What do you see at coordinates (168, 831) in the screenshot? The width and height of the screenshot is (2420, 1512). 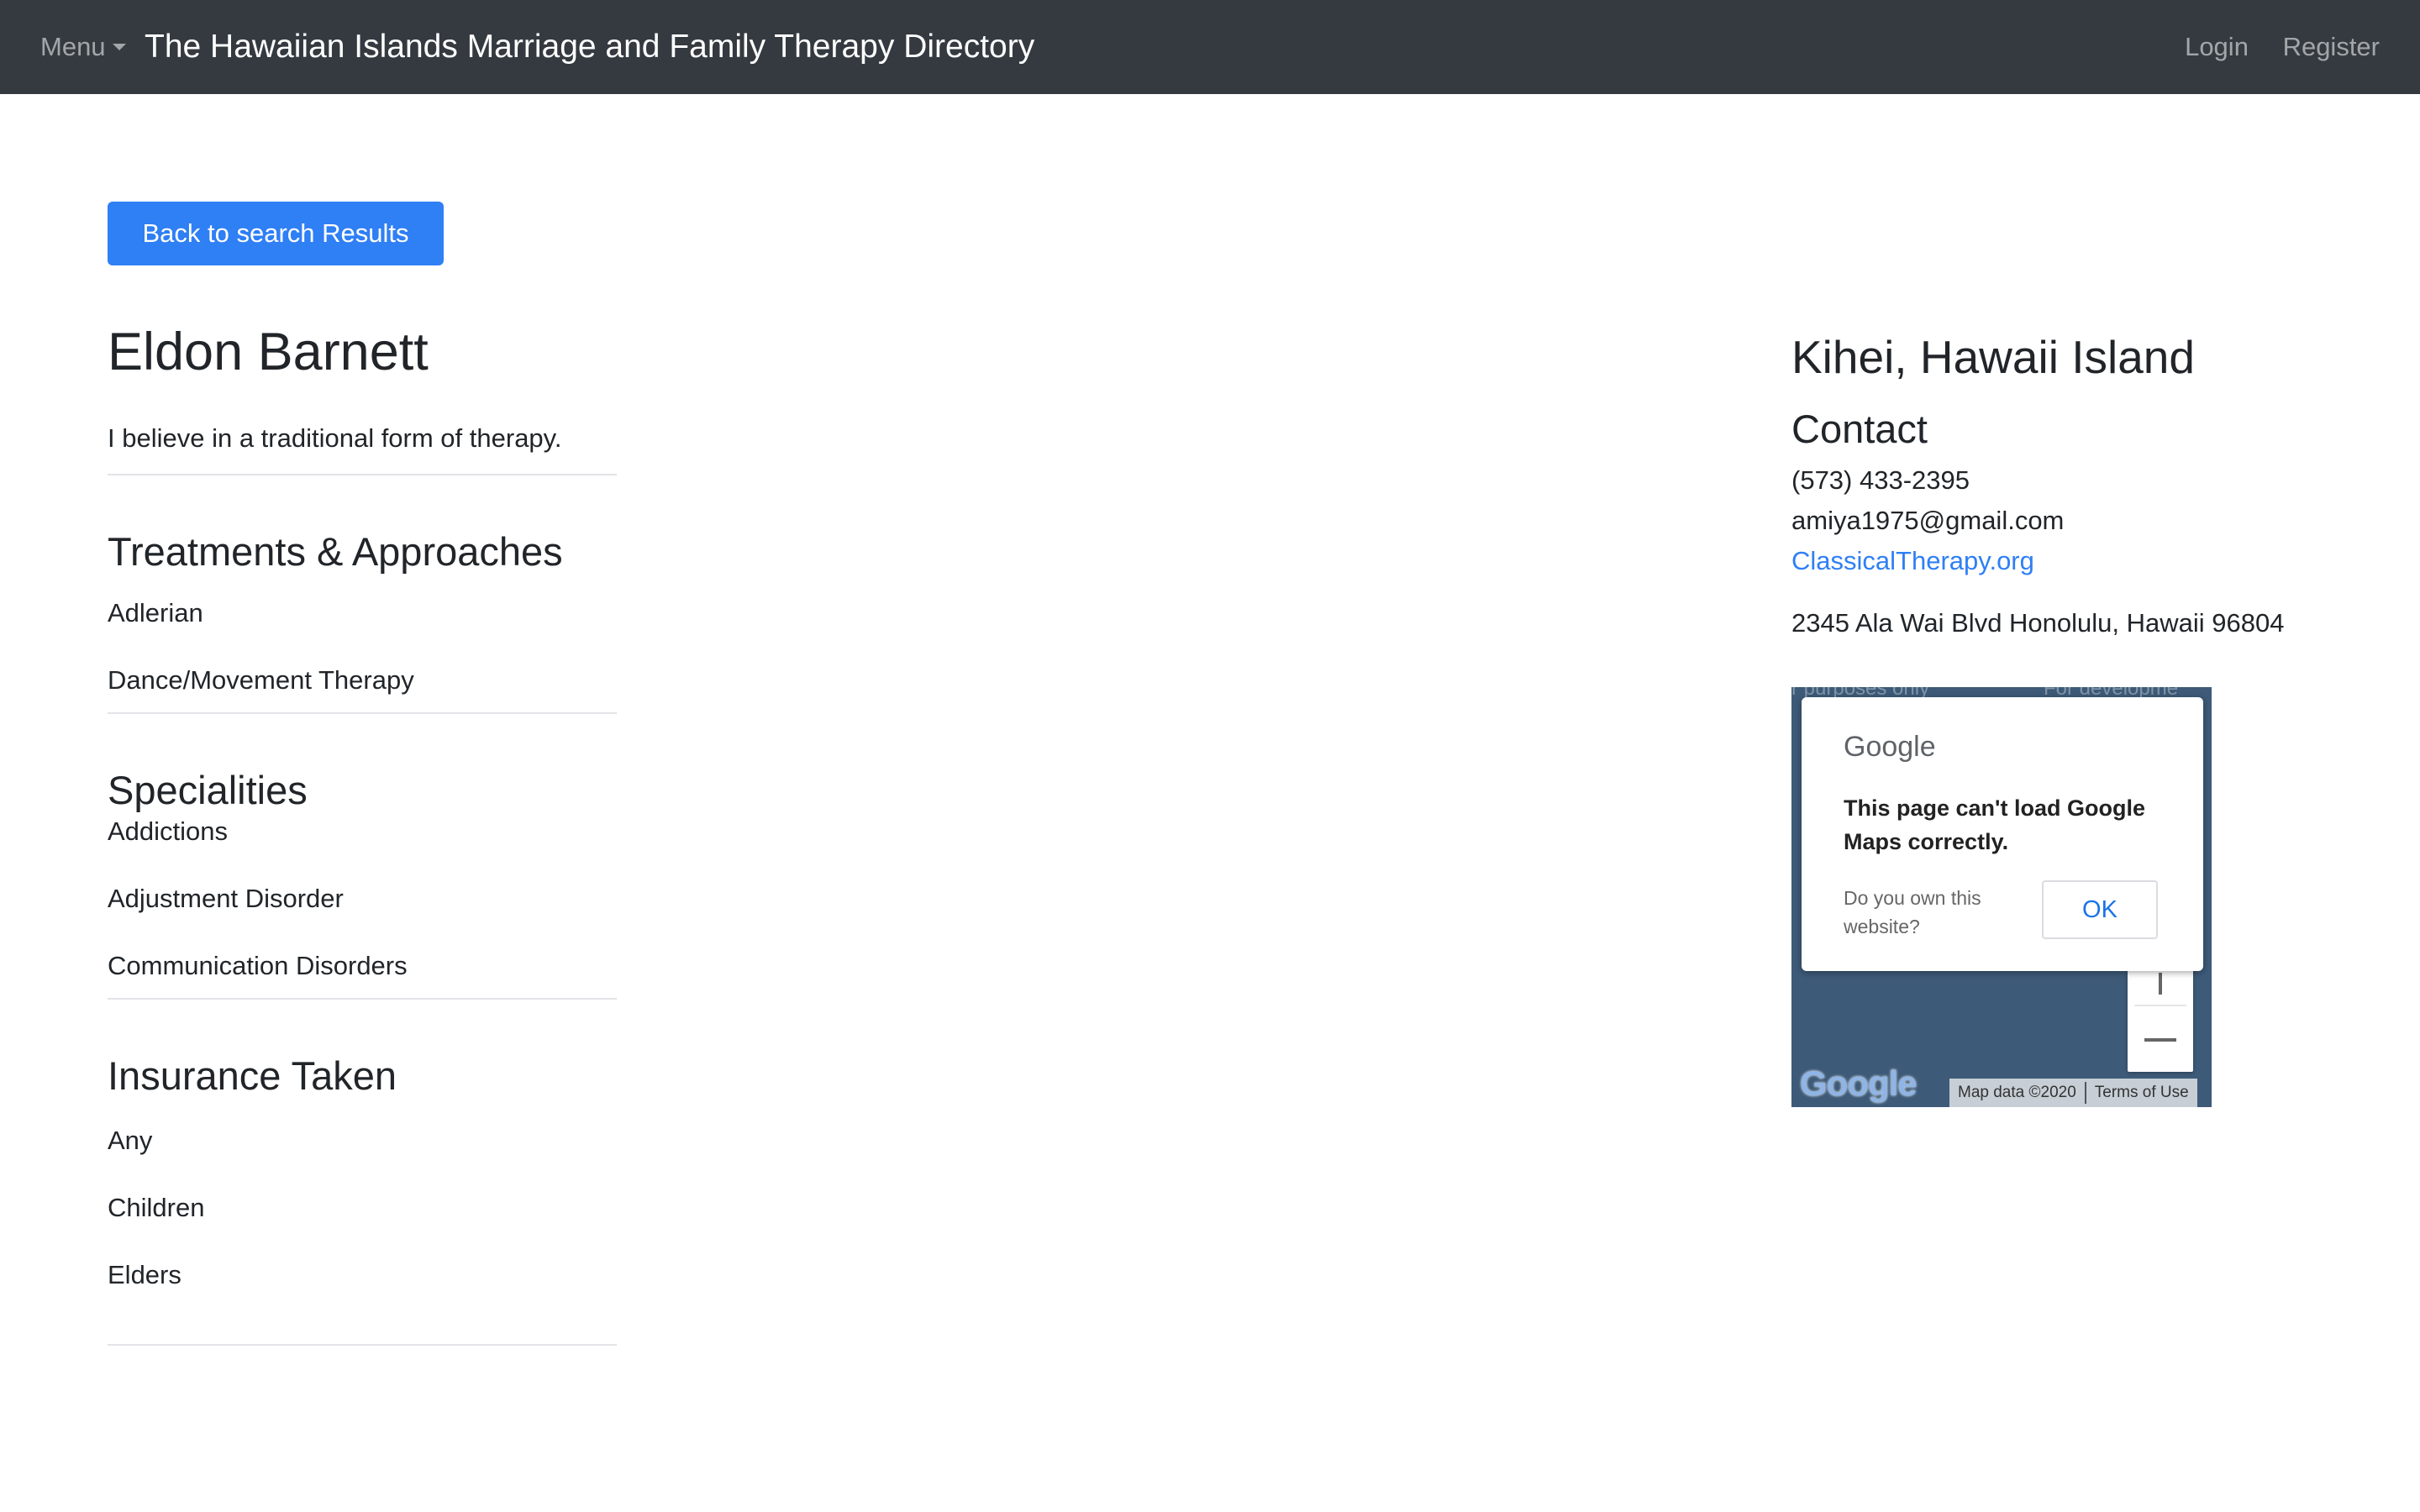 I see `speciality-item: Addictions` at bounding box center [168, 831].